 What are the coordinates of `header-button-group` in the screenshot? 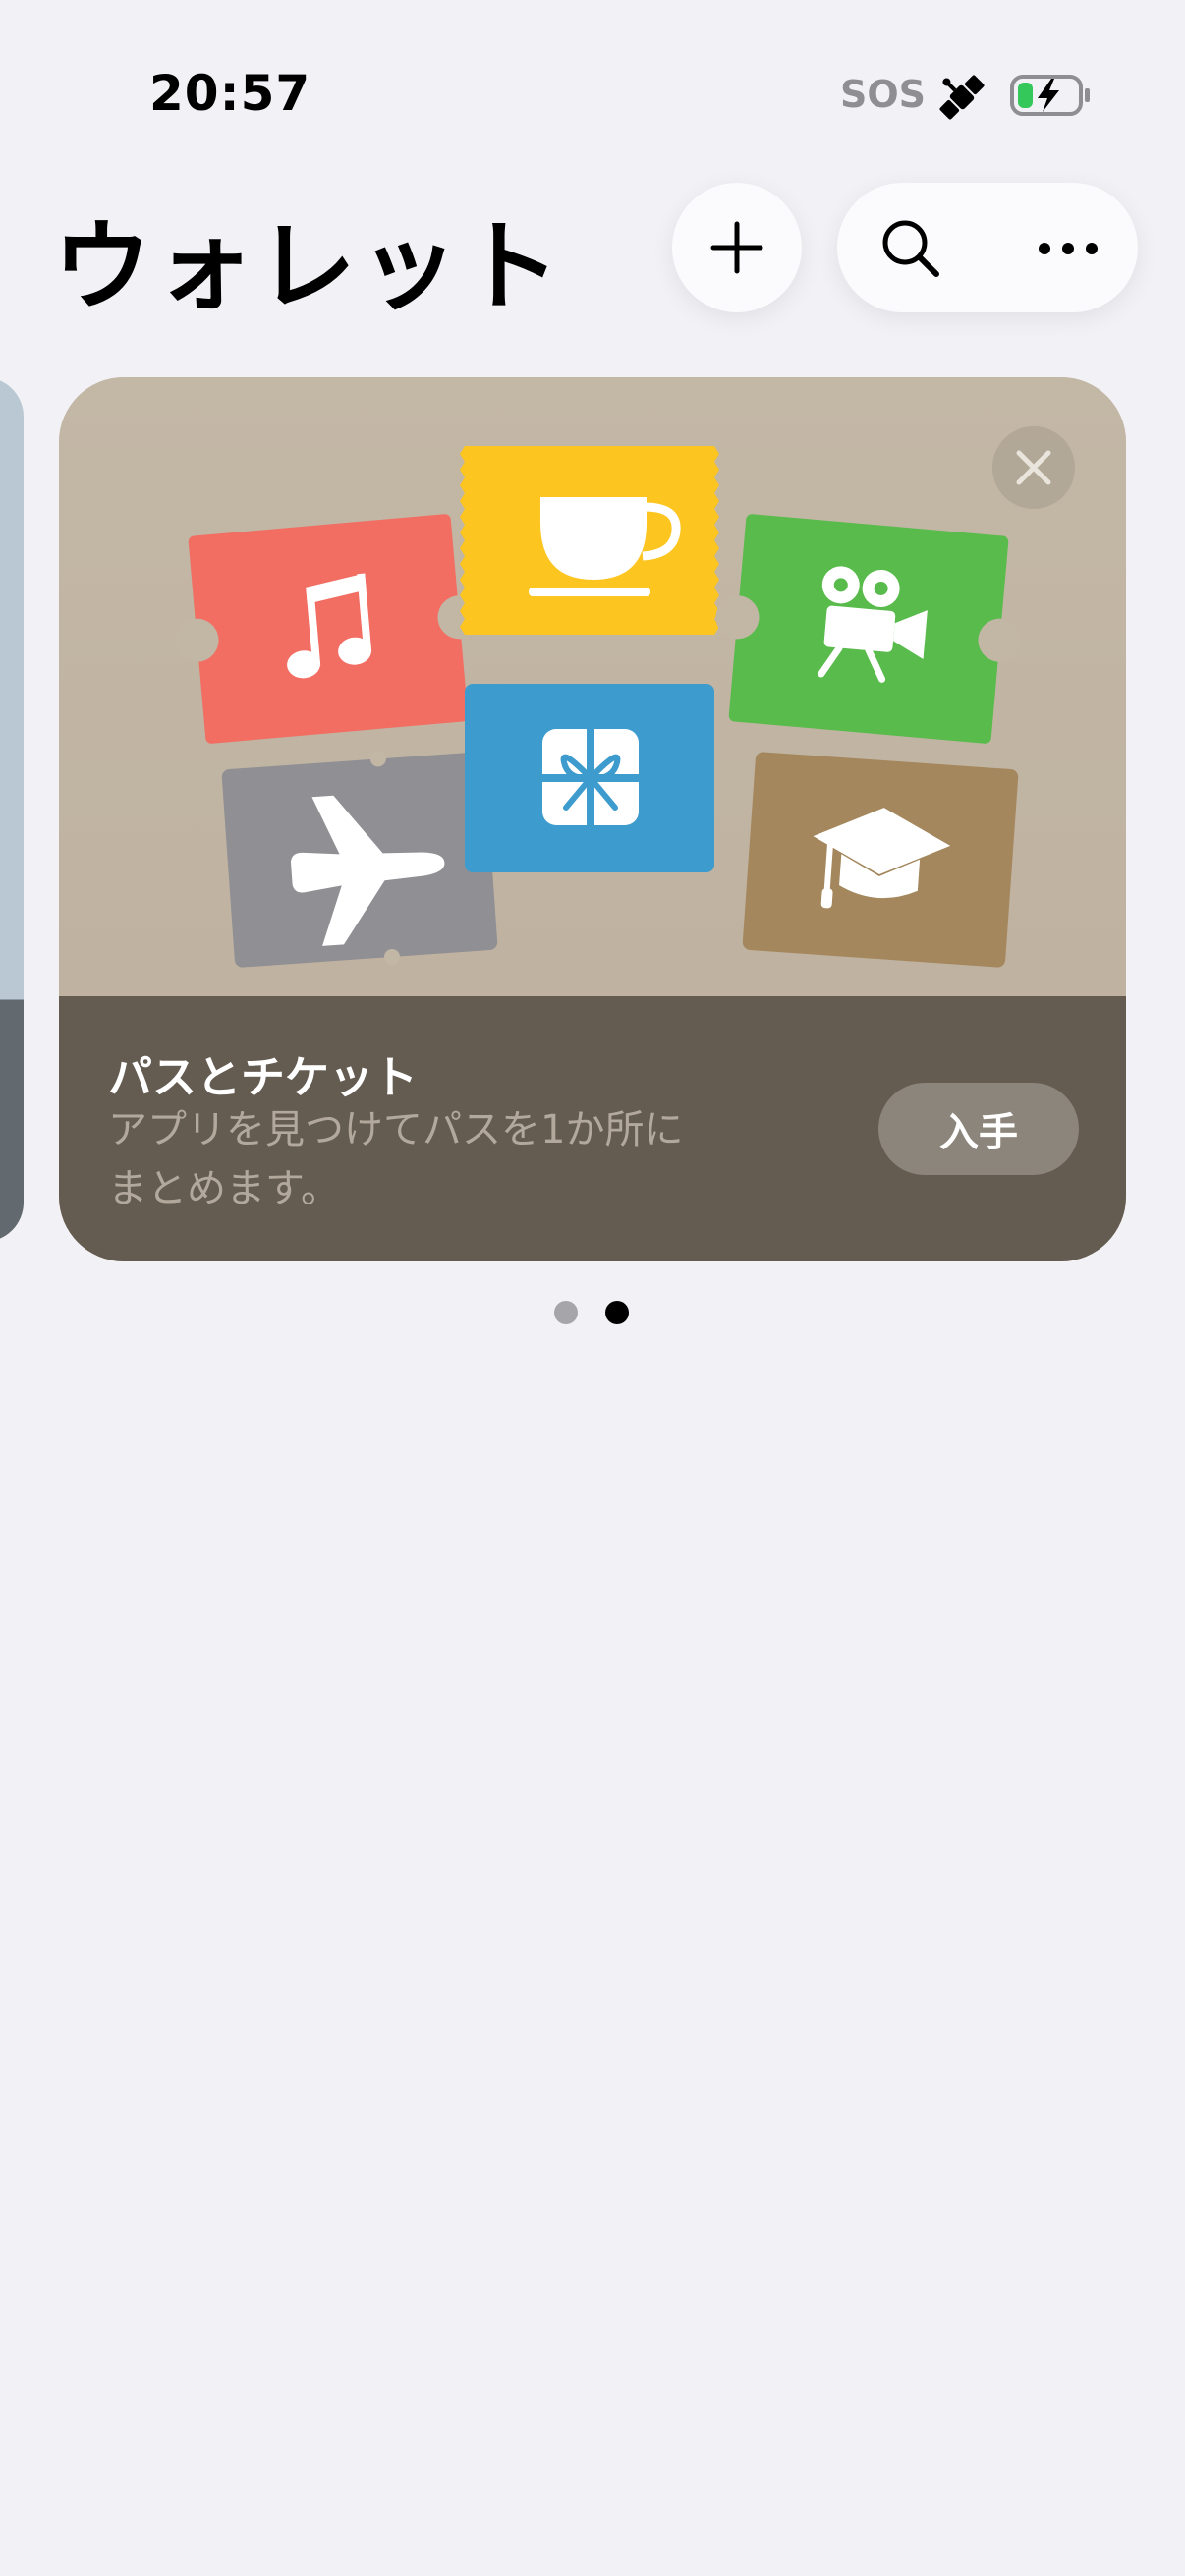 It's located at (988, 247).